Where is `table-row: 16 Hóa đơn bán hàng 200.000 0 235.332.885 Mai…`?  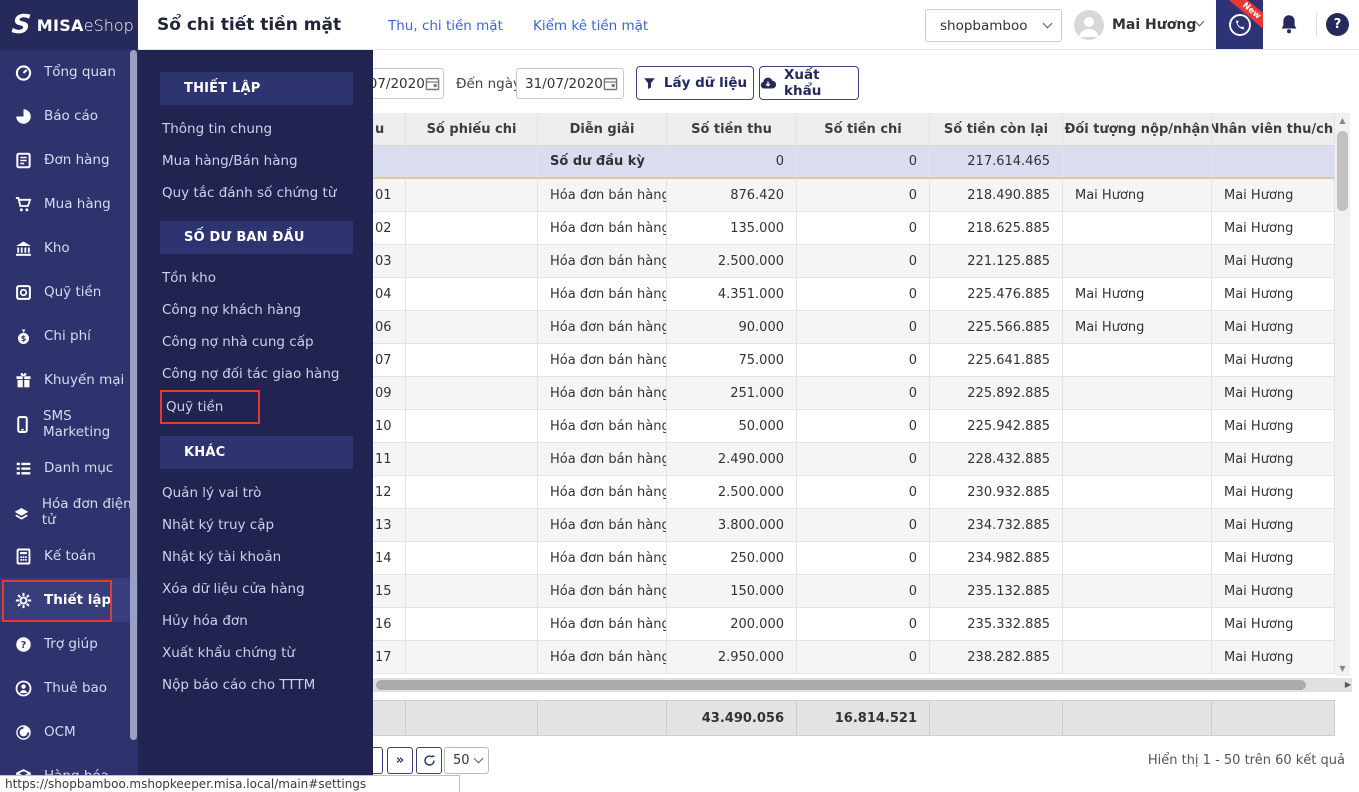 table-row: 16 Hóa đơn bán hàng 200.000 0 235.332.885 Mai… is located at coordinates (854, 624).